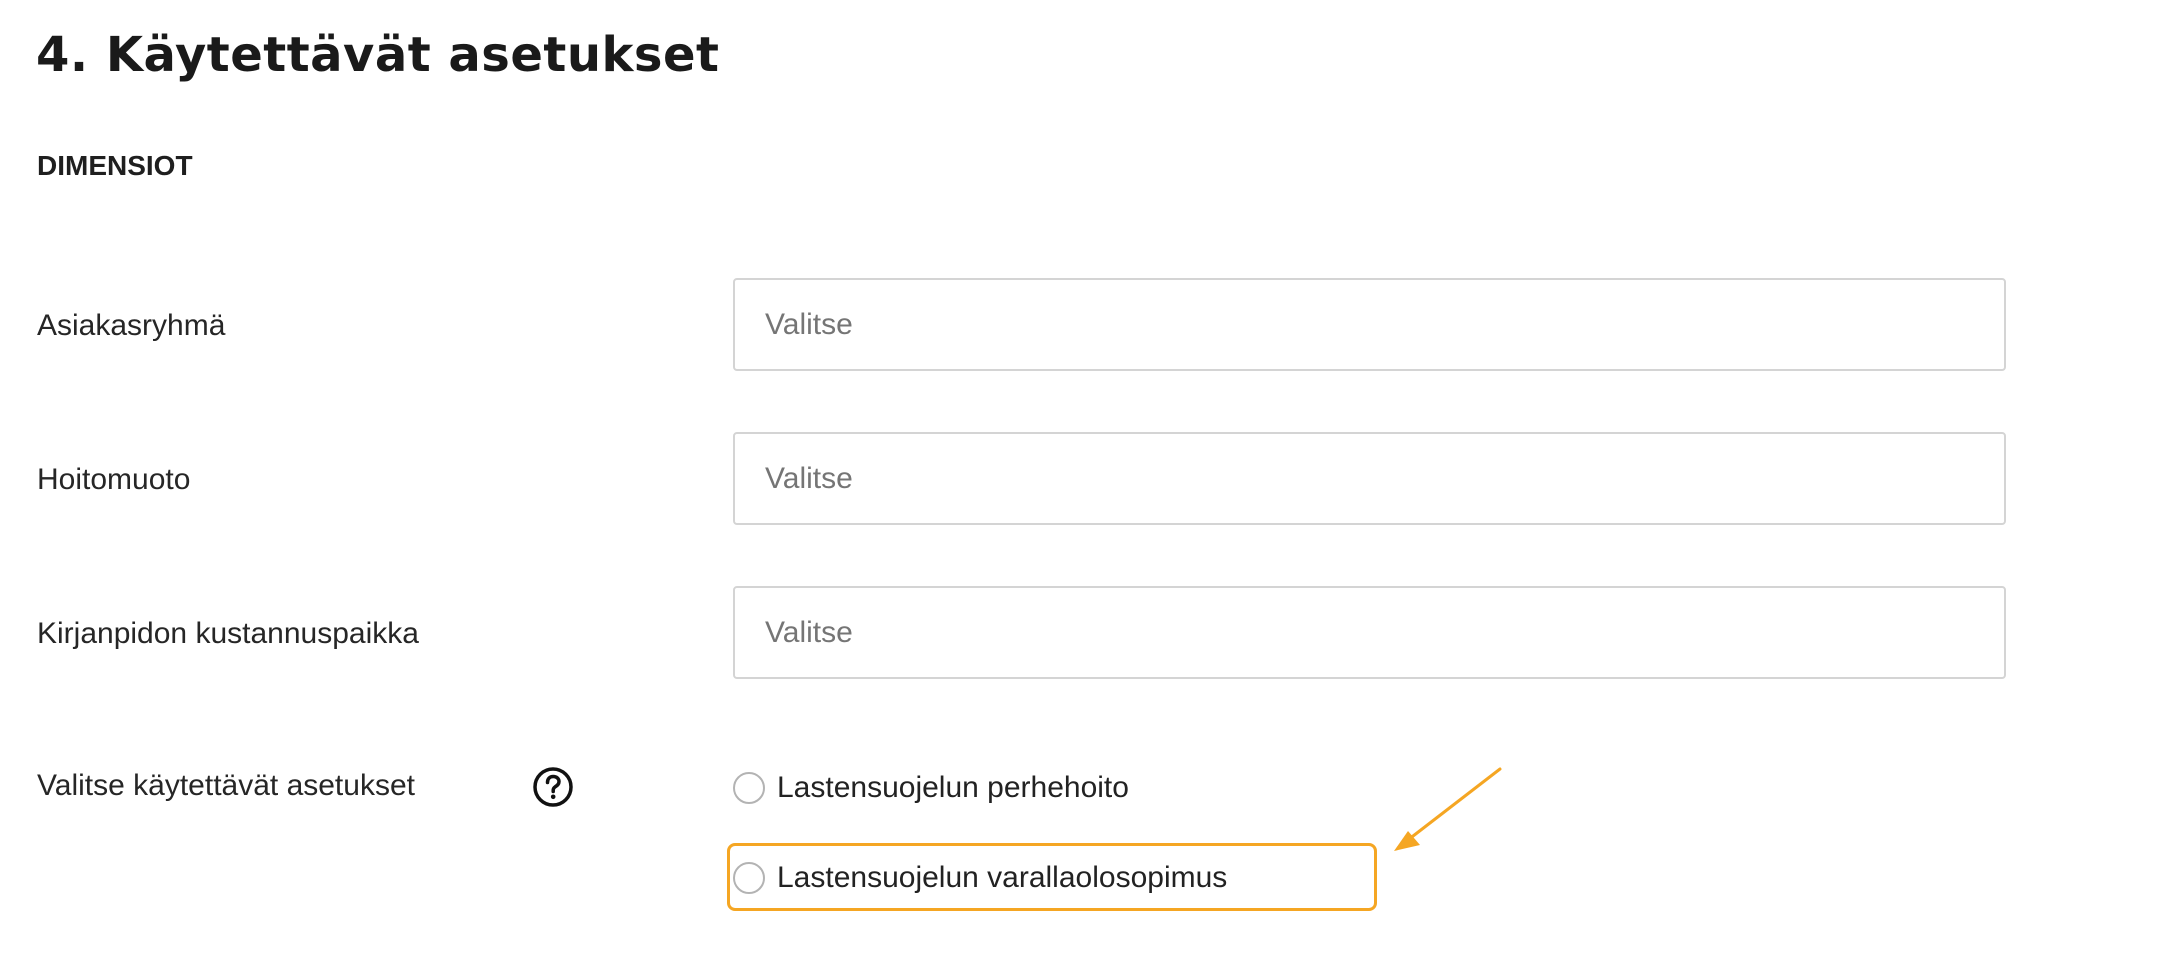  Describe the element at coordinates (749, 788) in the screenshot. I see `radio-circle` at that location.